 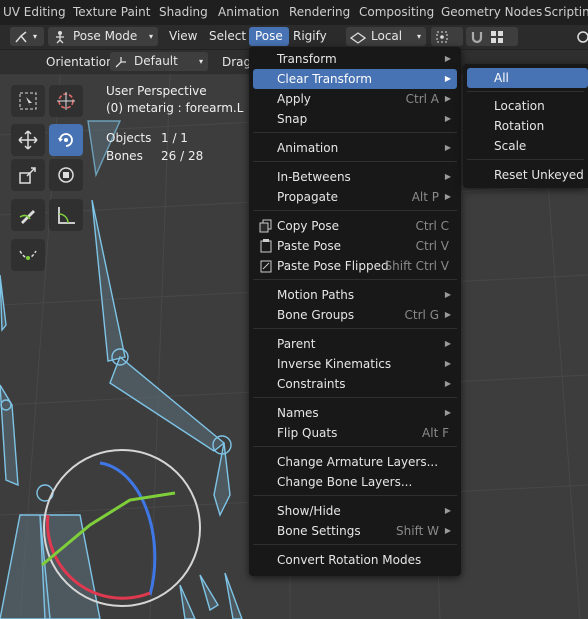 I want to click on menu-item-clear-all: All, so click(x=527, y=78).